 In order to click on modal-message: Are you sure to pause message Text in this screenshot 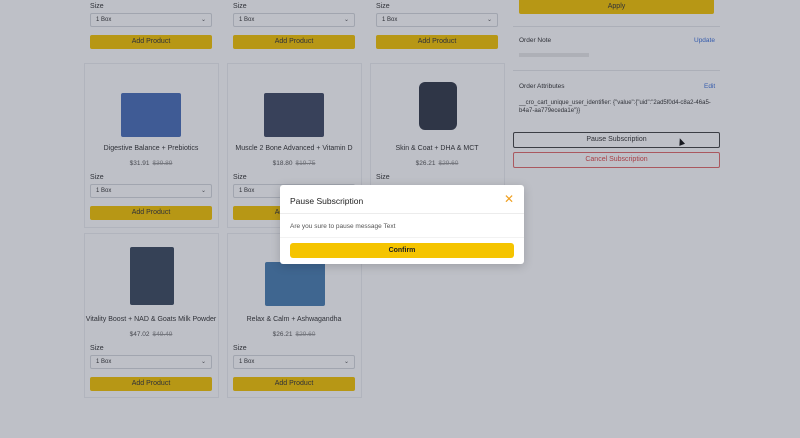, I will do `click(343, 226)`.